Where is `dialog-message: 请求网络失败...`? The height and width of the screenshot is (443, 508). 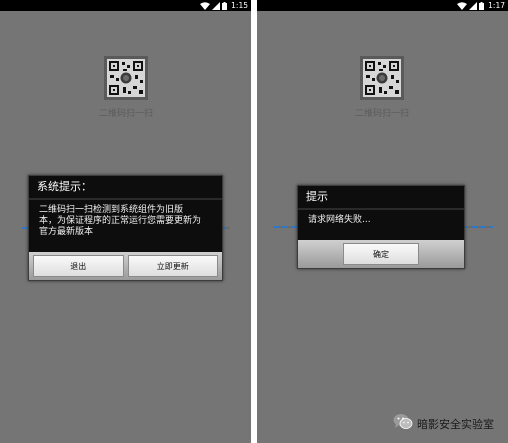
dialog-message: 请求网络失败... is located at coordinates (381, 220).